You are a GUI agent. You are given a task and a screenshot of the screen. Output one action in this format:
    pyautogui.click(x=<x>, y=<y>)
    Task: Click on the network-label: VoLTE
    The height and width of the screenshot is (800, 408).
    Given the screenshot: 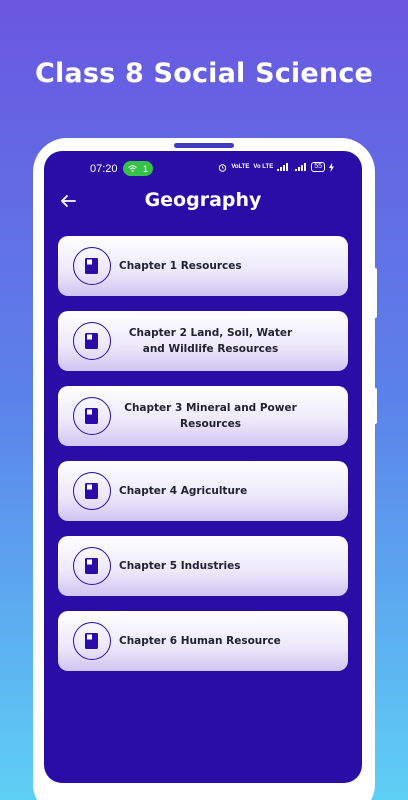 What is the action you would take?
    pyautogui.click(x=240, y=167)
    